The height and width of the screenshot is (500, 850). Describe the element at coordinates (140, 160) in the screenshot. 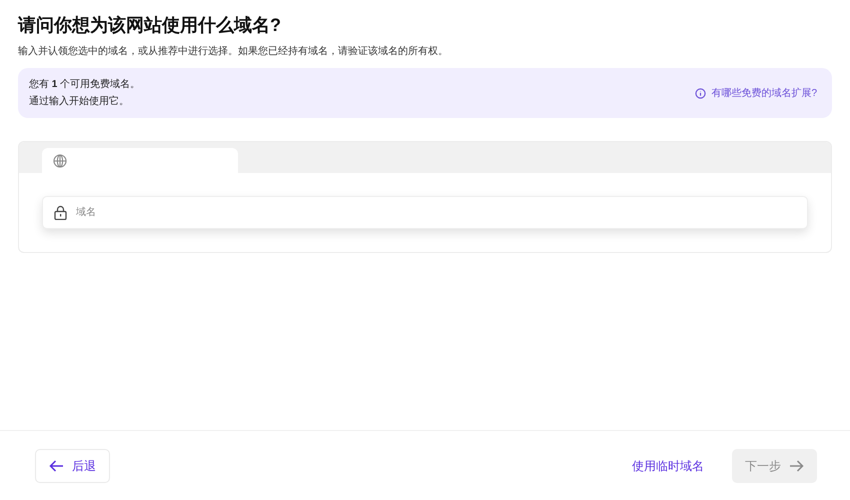

I see `domain-tab` at that location.